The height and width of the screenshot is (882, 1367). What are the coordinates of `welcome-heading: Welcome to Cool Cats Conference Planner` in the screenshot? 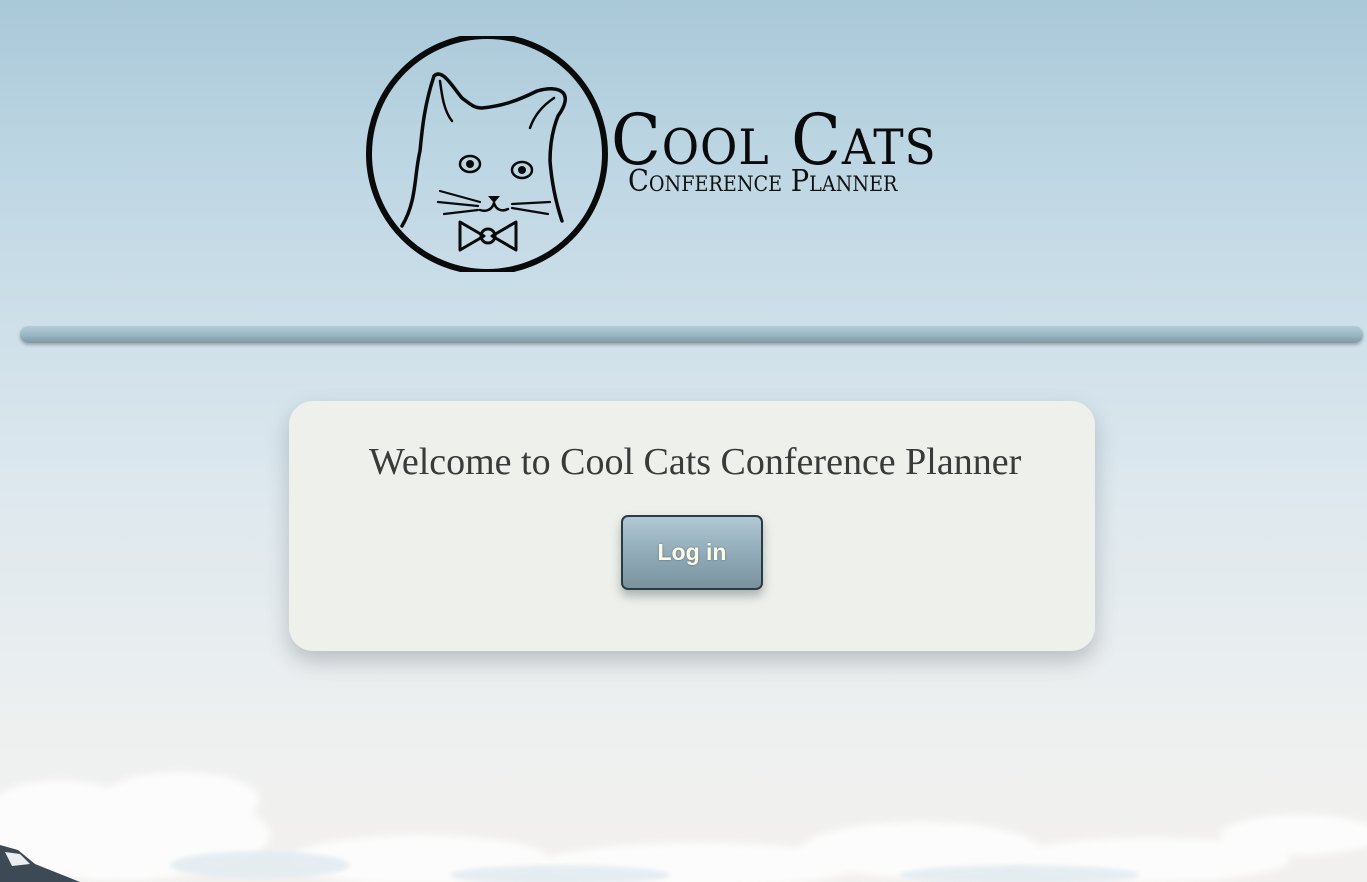 It's located at (695, 462).